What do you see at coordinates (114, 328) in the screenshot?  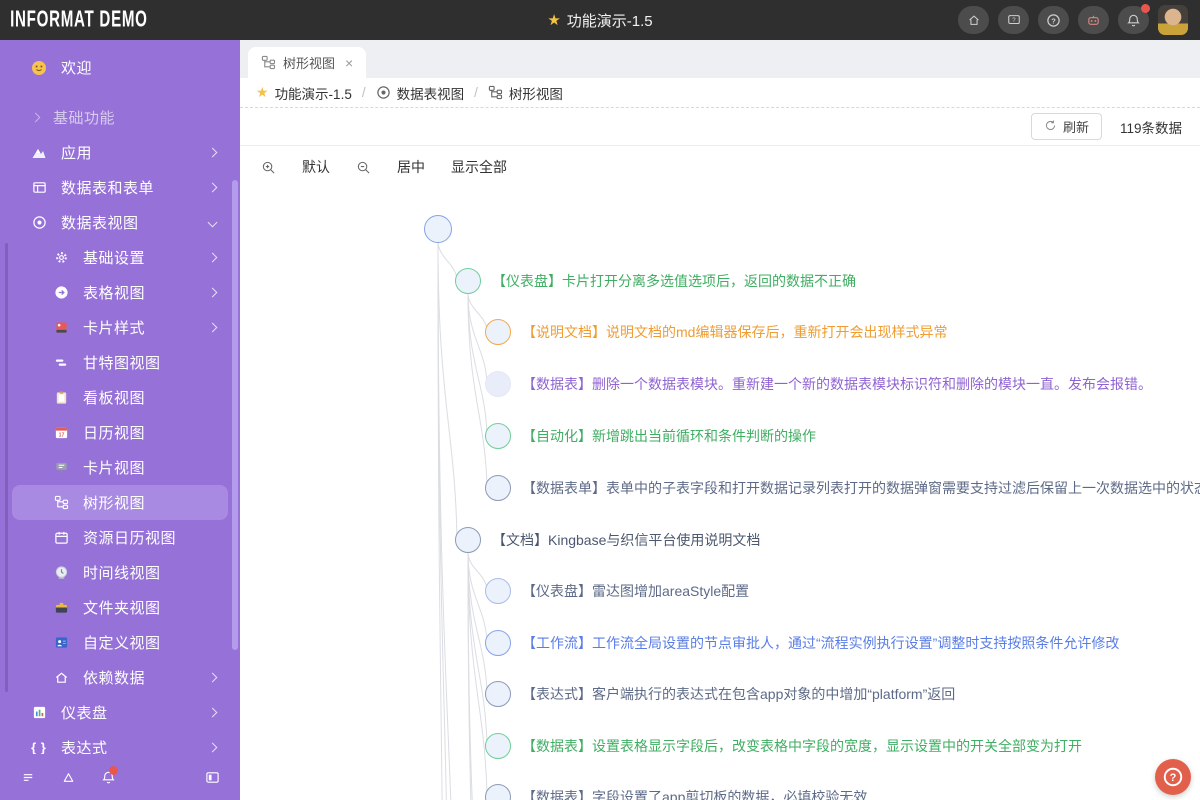 I see `sidebar-item-label: 卡片样式` at bounding box center [114, 328].